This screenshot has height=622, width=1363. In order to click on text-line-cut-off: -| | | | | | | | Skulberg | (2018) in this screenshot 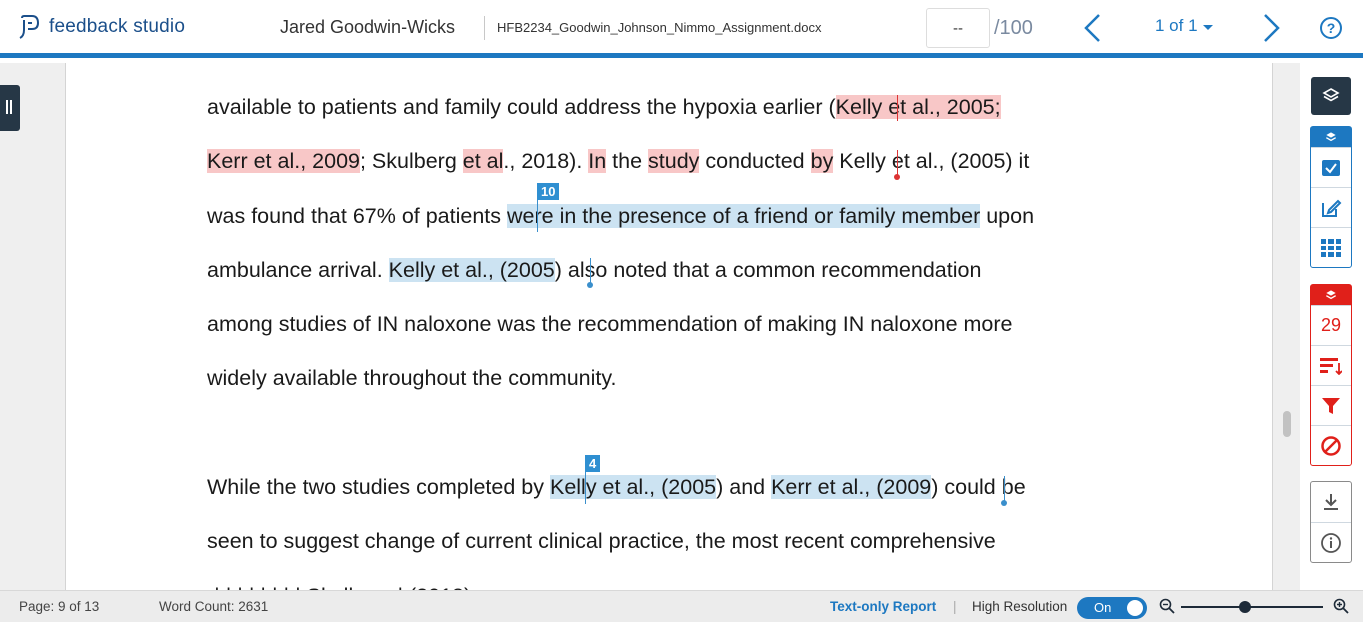, I will do `click(616, 579)`.